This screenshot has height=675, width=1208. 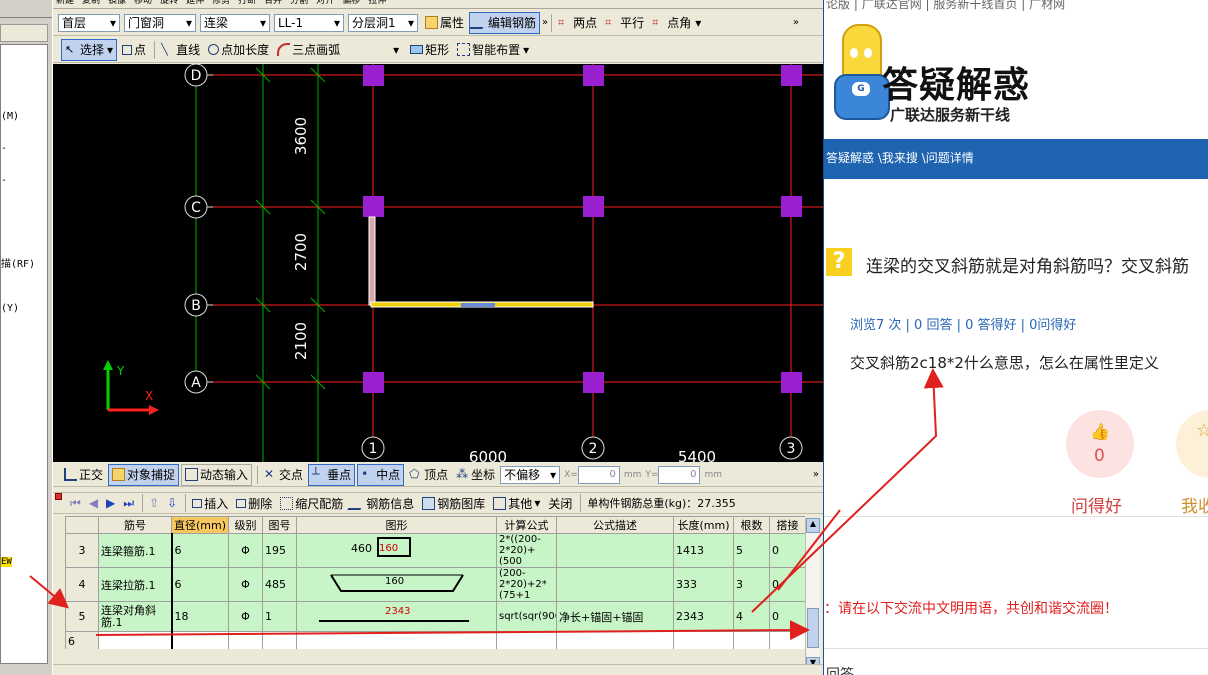 What do you see at coordinates (703, 550) in the screenshot?
I see `cell-length: 1413` at bounding box center [703, 550].